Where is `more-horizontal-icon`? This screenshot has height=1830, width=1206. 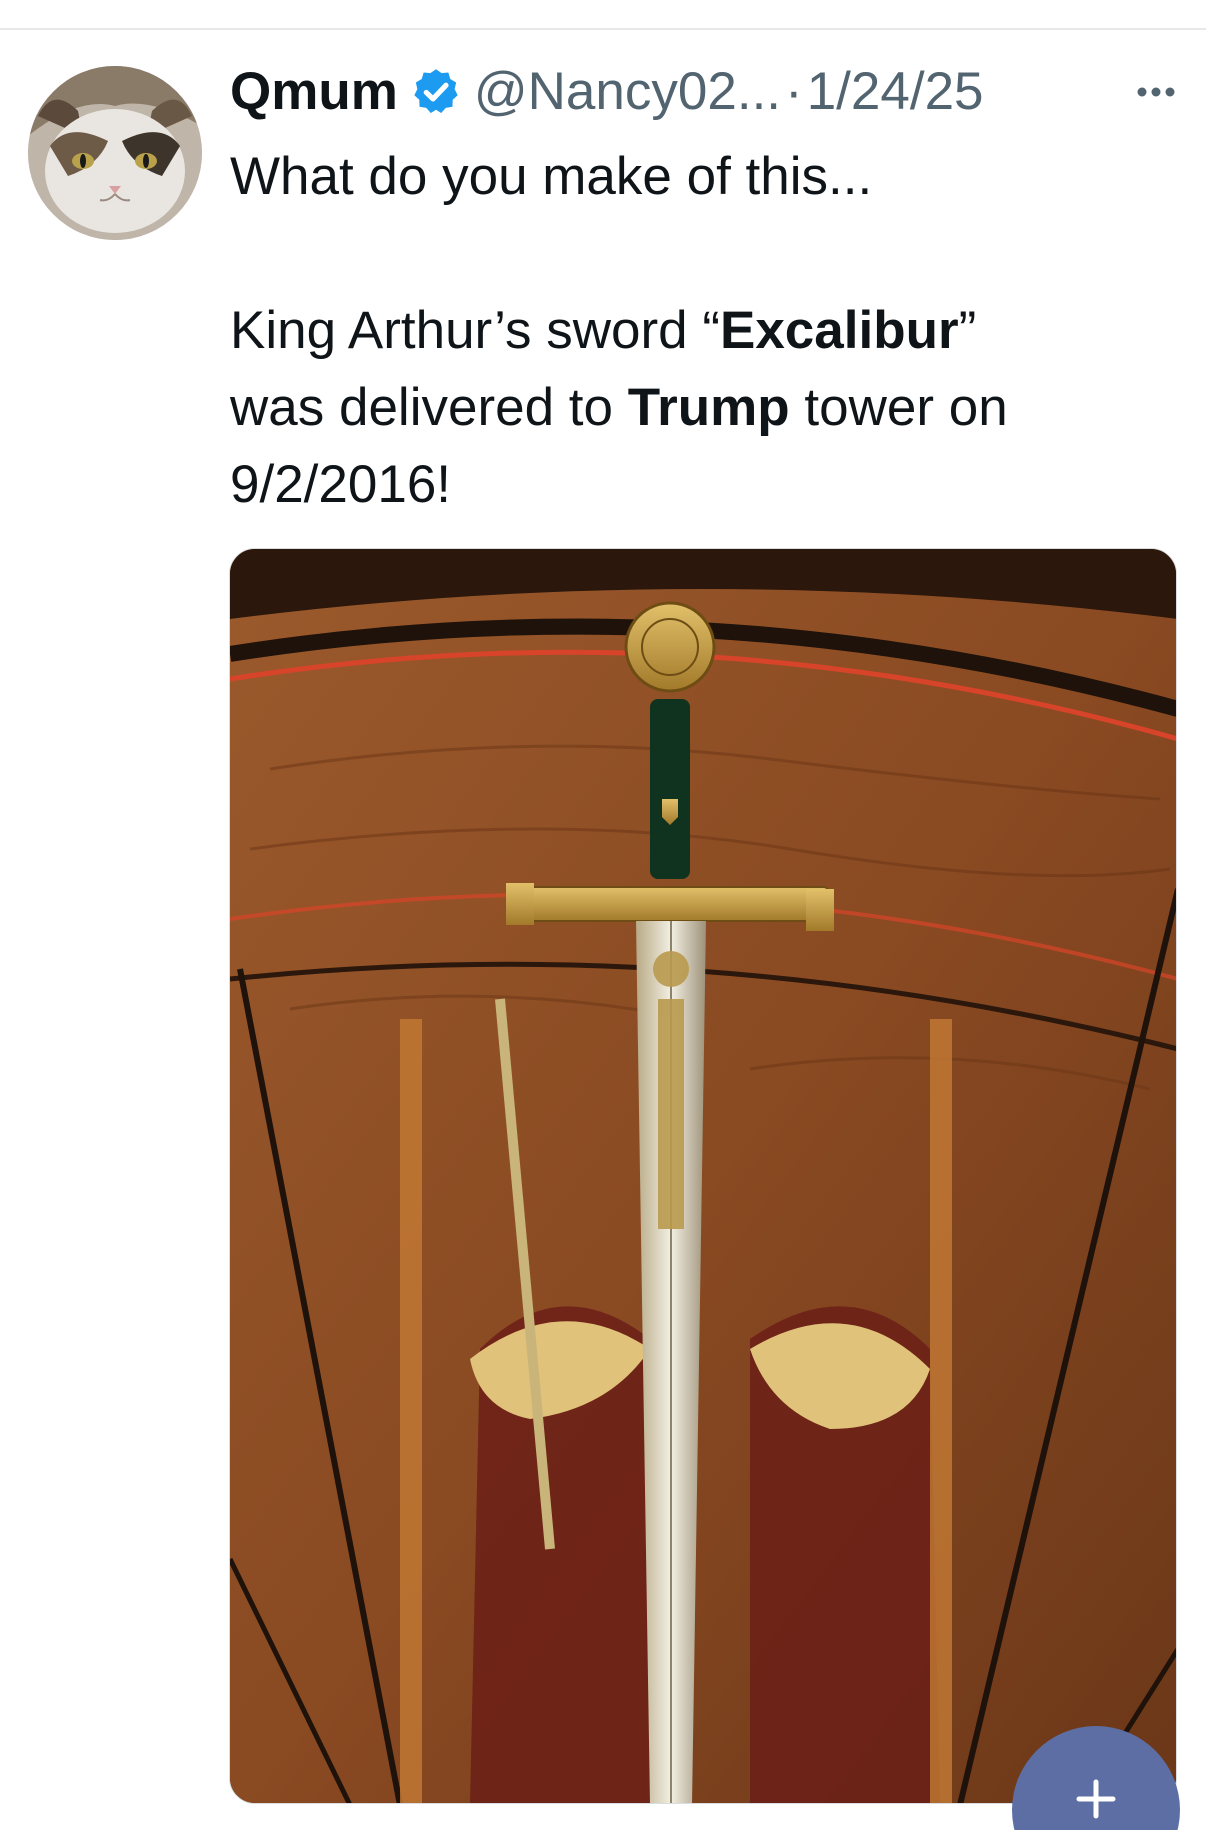 more-horizontal-icon is located at coordinates (1156, 92).